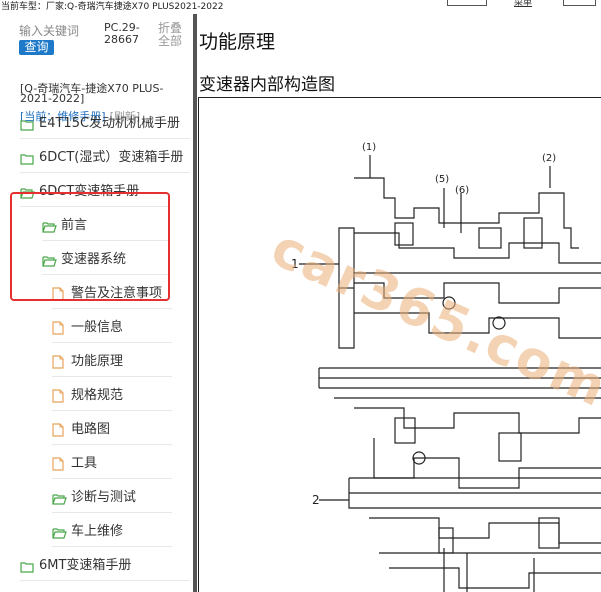 This screenshot has height=592, width=601. I want to click on tree-item-label: 一般信息, so click(97, 327).